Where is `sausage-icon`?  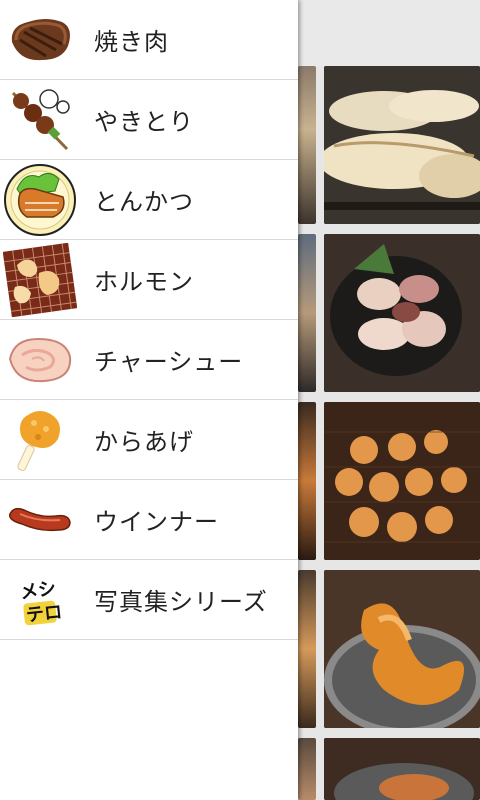
sausage-icon is located at coordinates (40, 519).